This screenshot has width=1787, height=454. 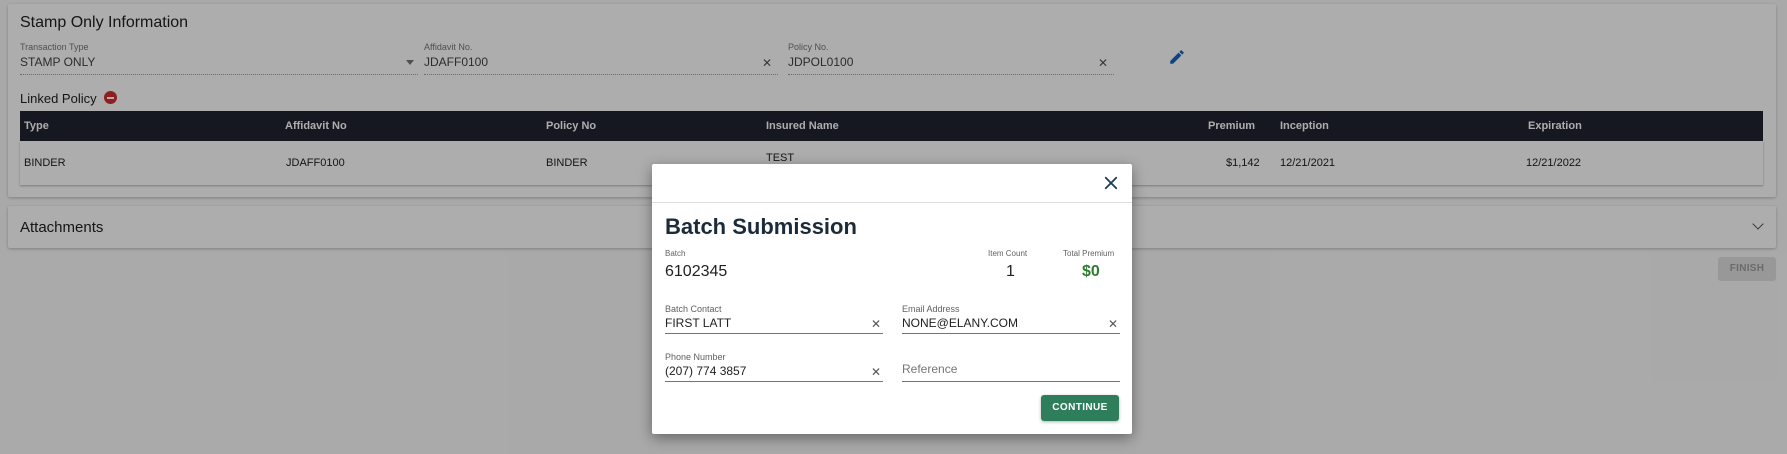 I want to click on reference-input, so click(x=1002, y=369).